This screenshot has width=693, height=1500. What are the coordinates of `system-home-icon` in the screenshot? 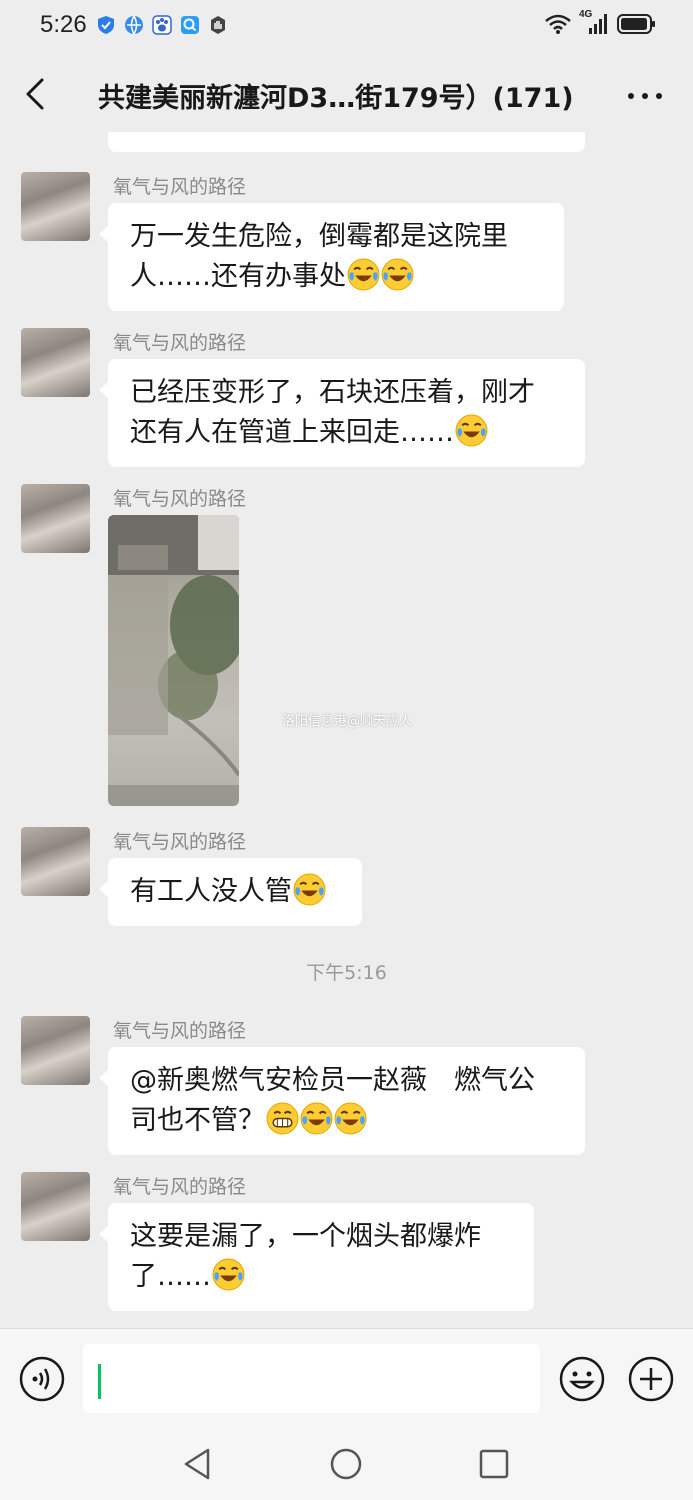 It's located at (346, 1464).